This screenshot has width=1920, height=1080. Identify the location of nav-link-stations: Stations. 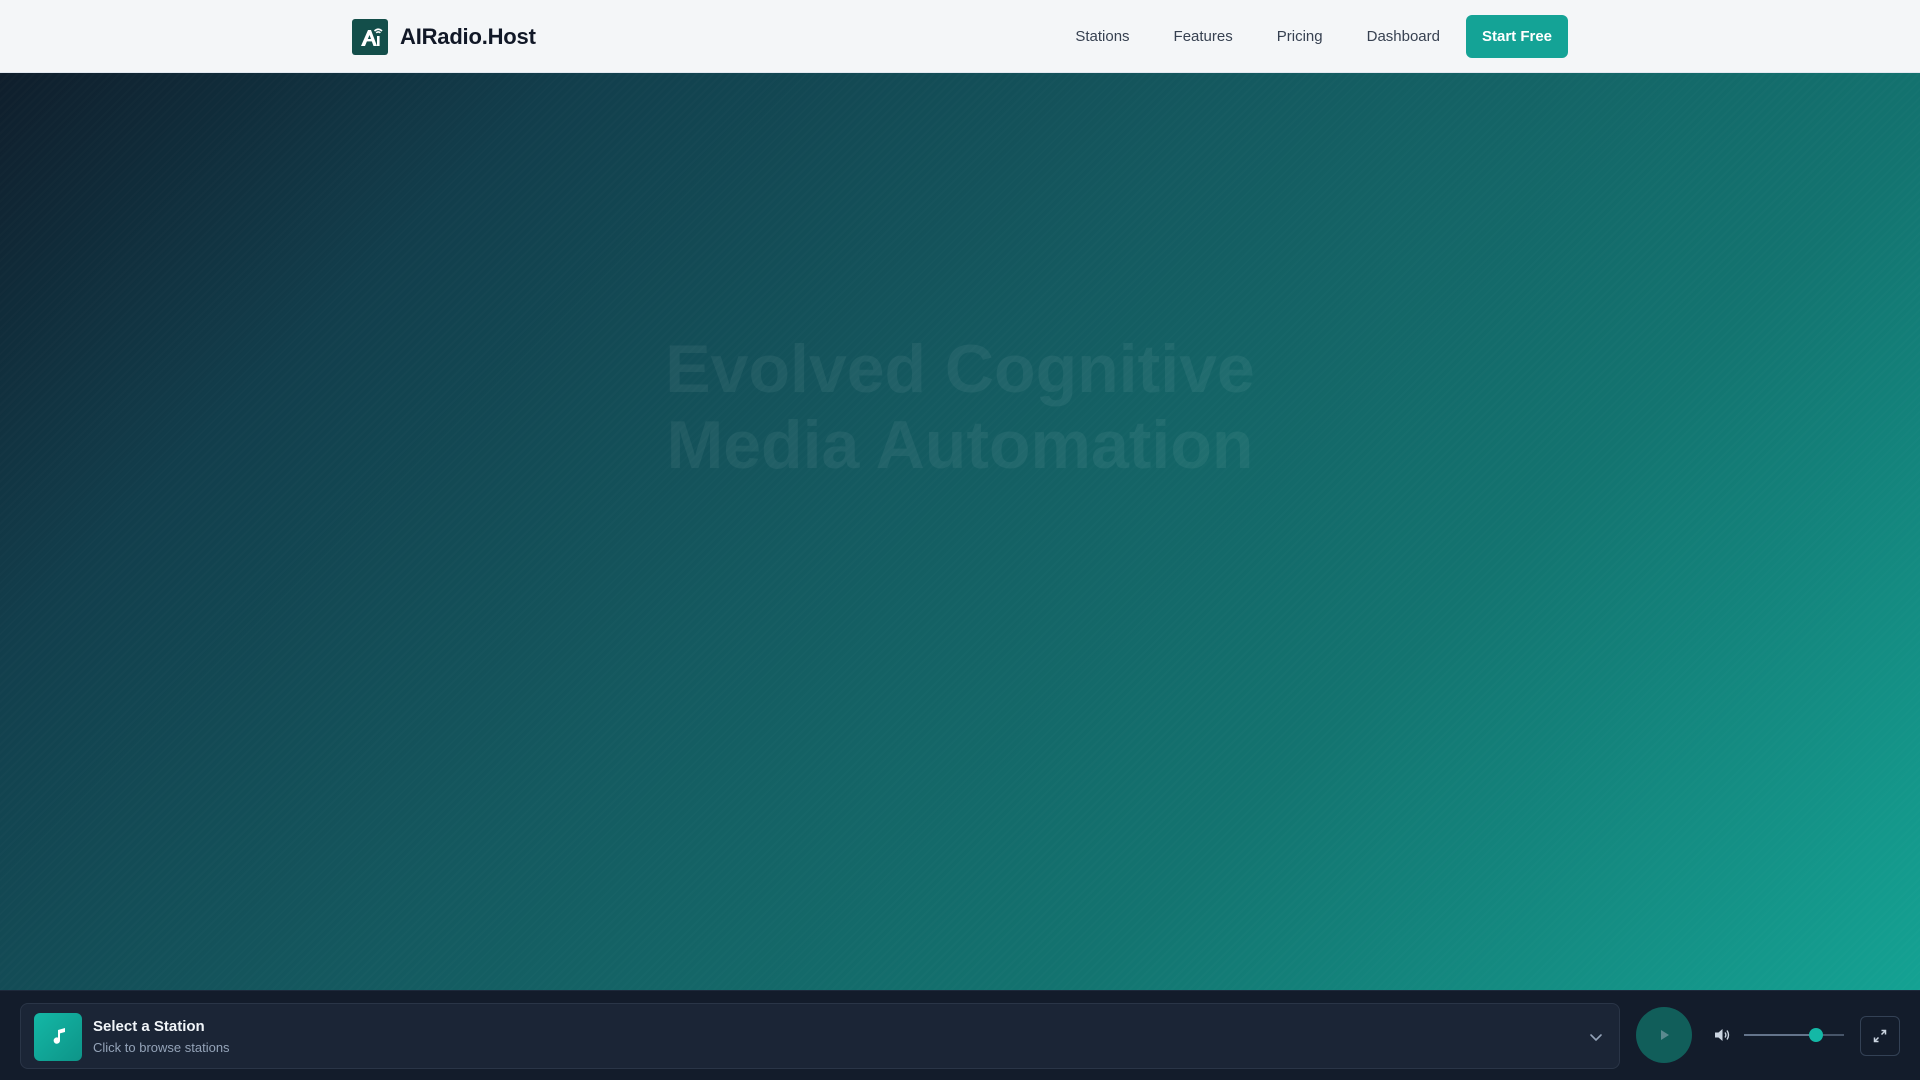
(1102, 36).